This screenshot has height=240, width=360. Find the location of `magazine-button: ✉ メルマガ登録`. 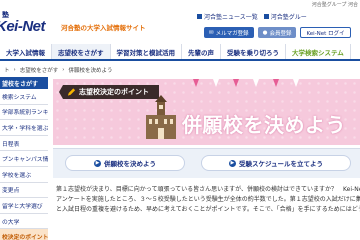

magazine-button: ✉ メルマガ登録 is located at coordinates (229, 32).